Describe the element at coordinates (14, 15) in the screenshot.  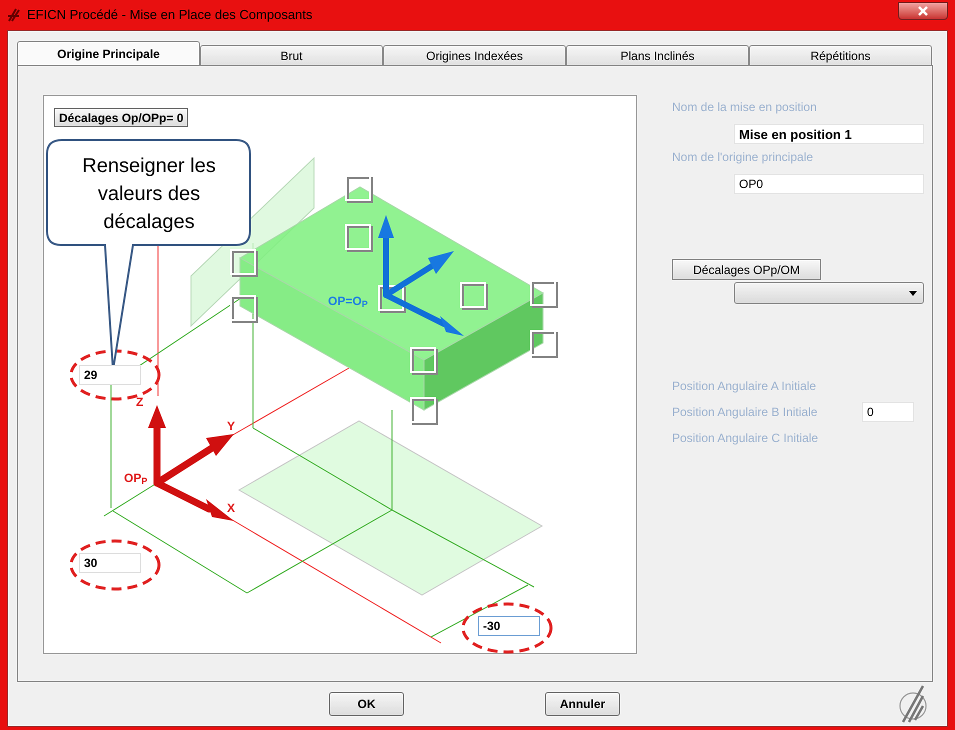
I see `app-logo-icon` at that location.